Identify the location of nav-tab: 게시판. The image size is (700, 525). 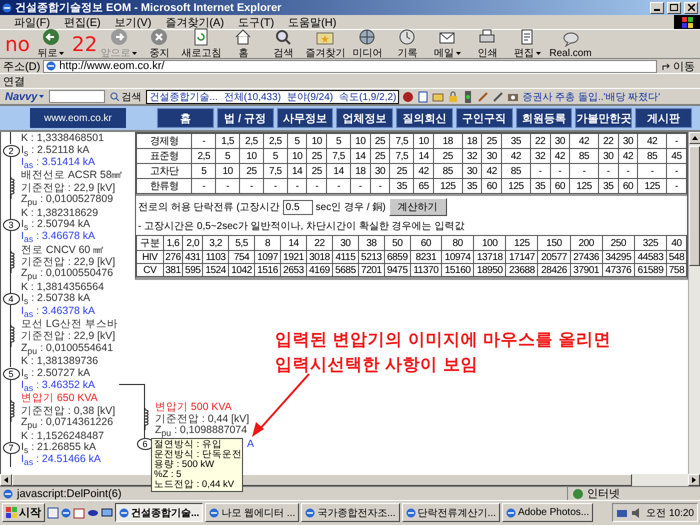
(663, 118).